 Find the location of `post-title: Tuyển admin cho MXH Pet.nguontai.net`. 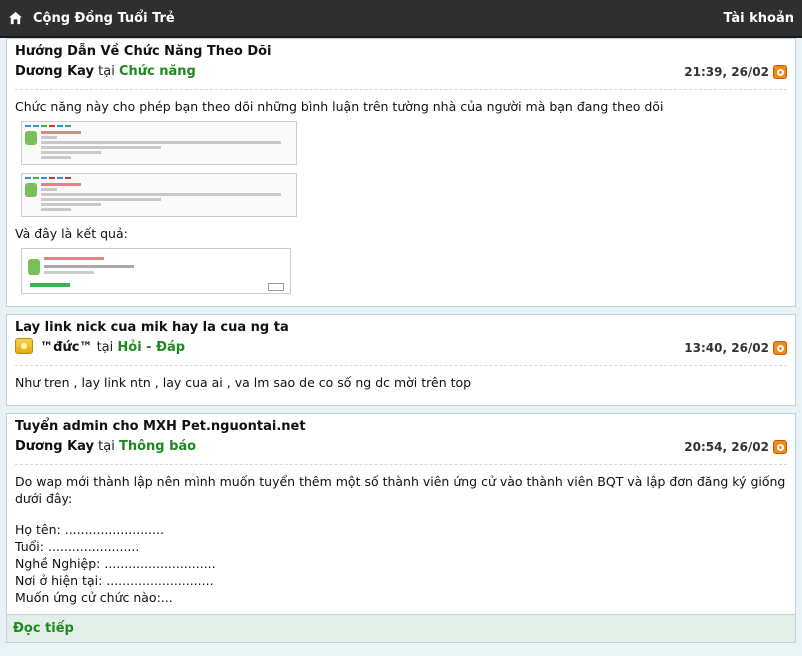

post-title: Tuyển admin cho MXH Pet.nguontai.net is located at coordinates (401, 427).